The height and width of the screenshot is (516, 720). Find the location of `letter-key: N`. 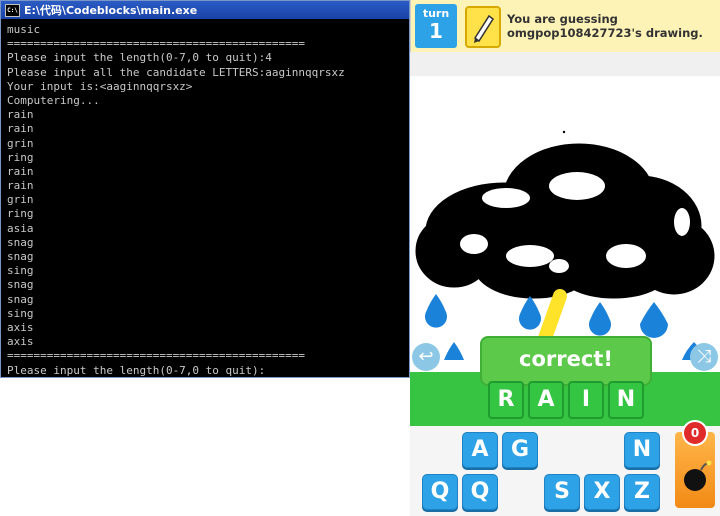

letter-key: N is located at coordinates (642, 450).